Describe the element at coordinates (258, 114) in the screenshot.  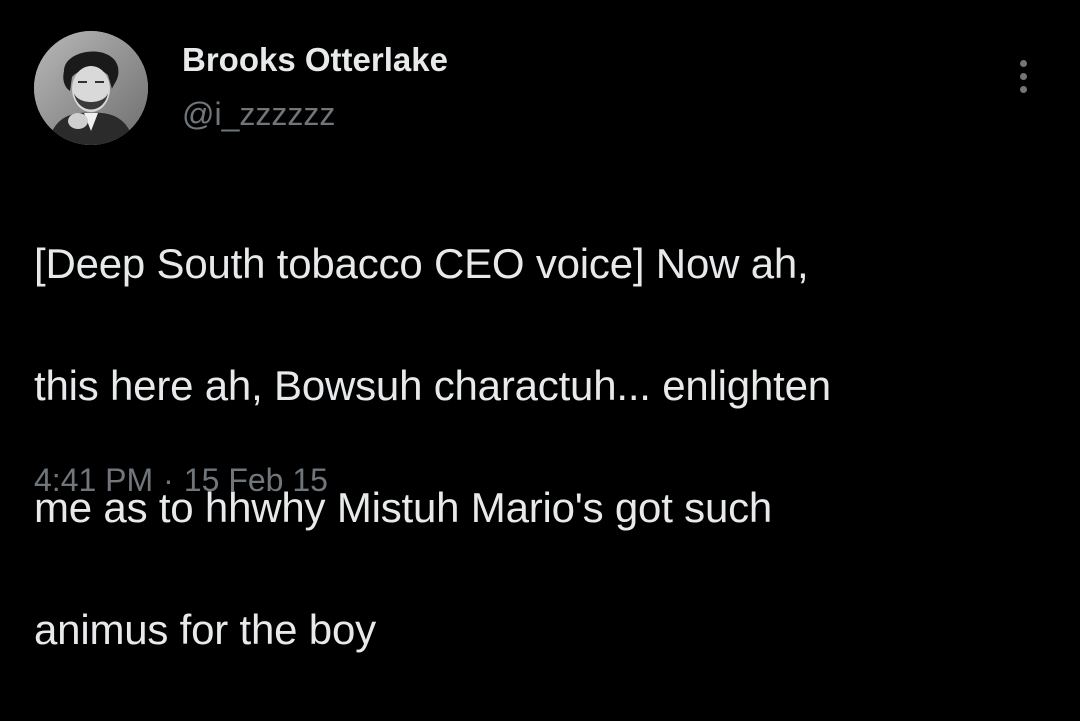
I see `author-handle: @i_zzzzzz` at that location.